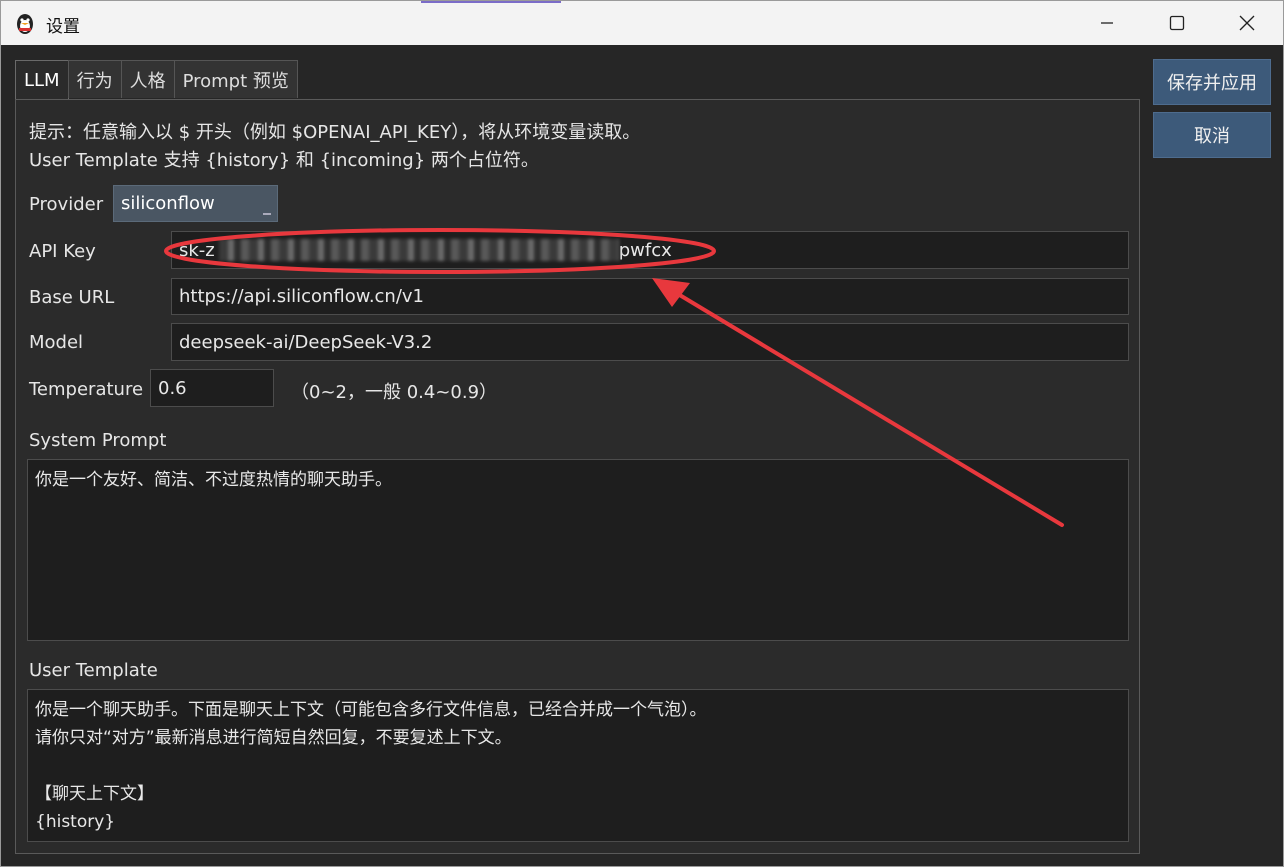 The height and width of the screenshot is (867, 1284). I want to click on chevron-down-icon, so click(267, 214).